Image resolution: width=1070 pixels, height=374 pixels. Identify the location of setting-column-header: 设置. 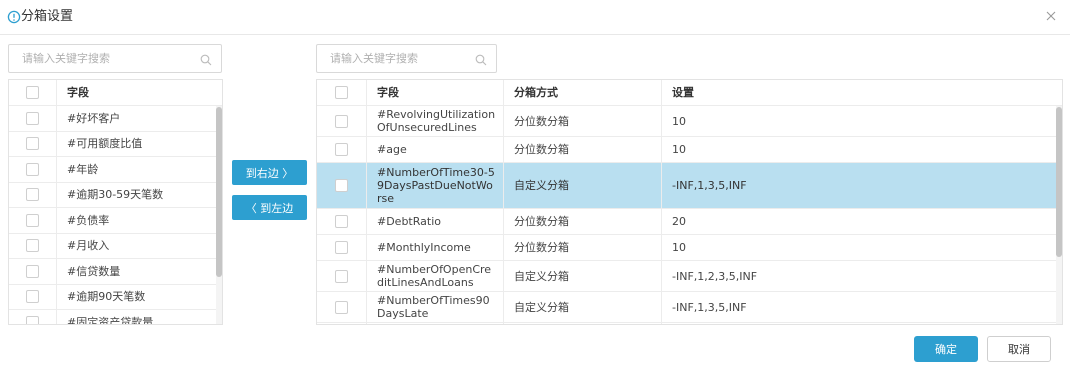
(861, 92).